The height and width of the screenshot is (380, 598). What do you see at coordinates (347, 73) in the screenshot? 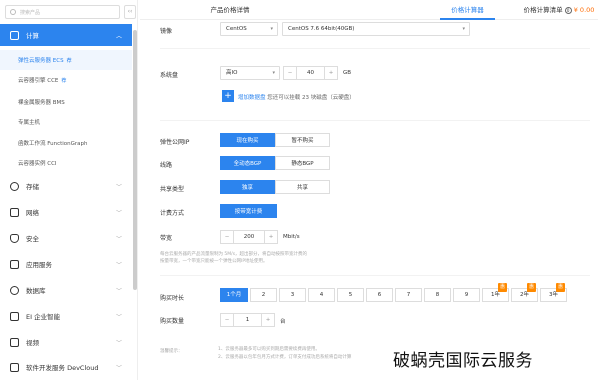
I see `disk-size-unit: GB` at bounding box center [347, 73].